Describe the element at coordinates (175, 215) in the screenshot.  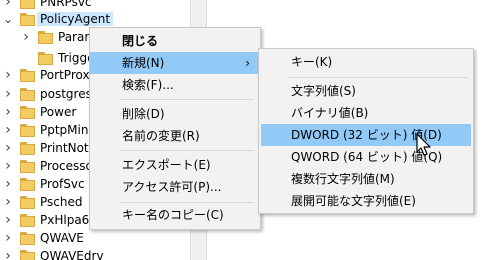
I see `menu-item-copy-key-name: キー名のコピー(C)` at that location.